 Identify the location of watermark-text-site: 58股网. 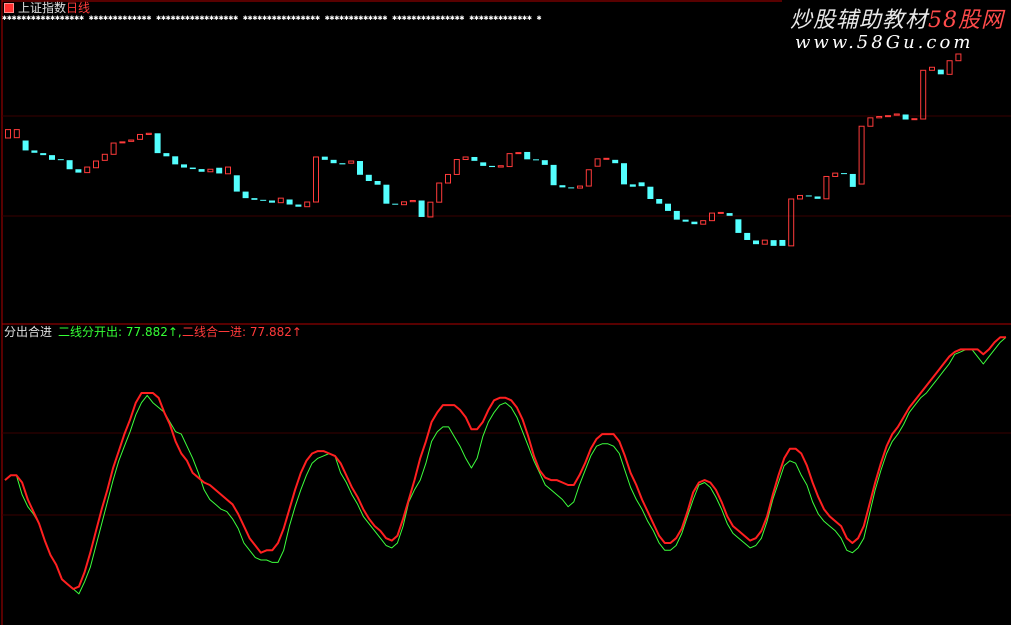
(966, 20).